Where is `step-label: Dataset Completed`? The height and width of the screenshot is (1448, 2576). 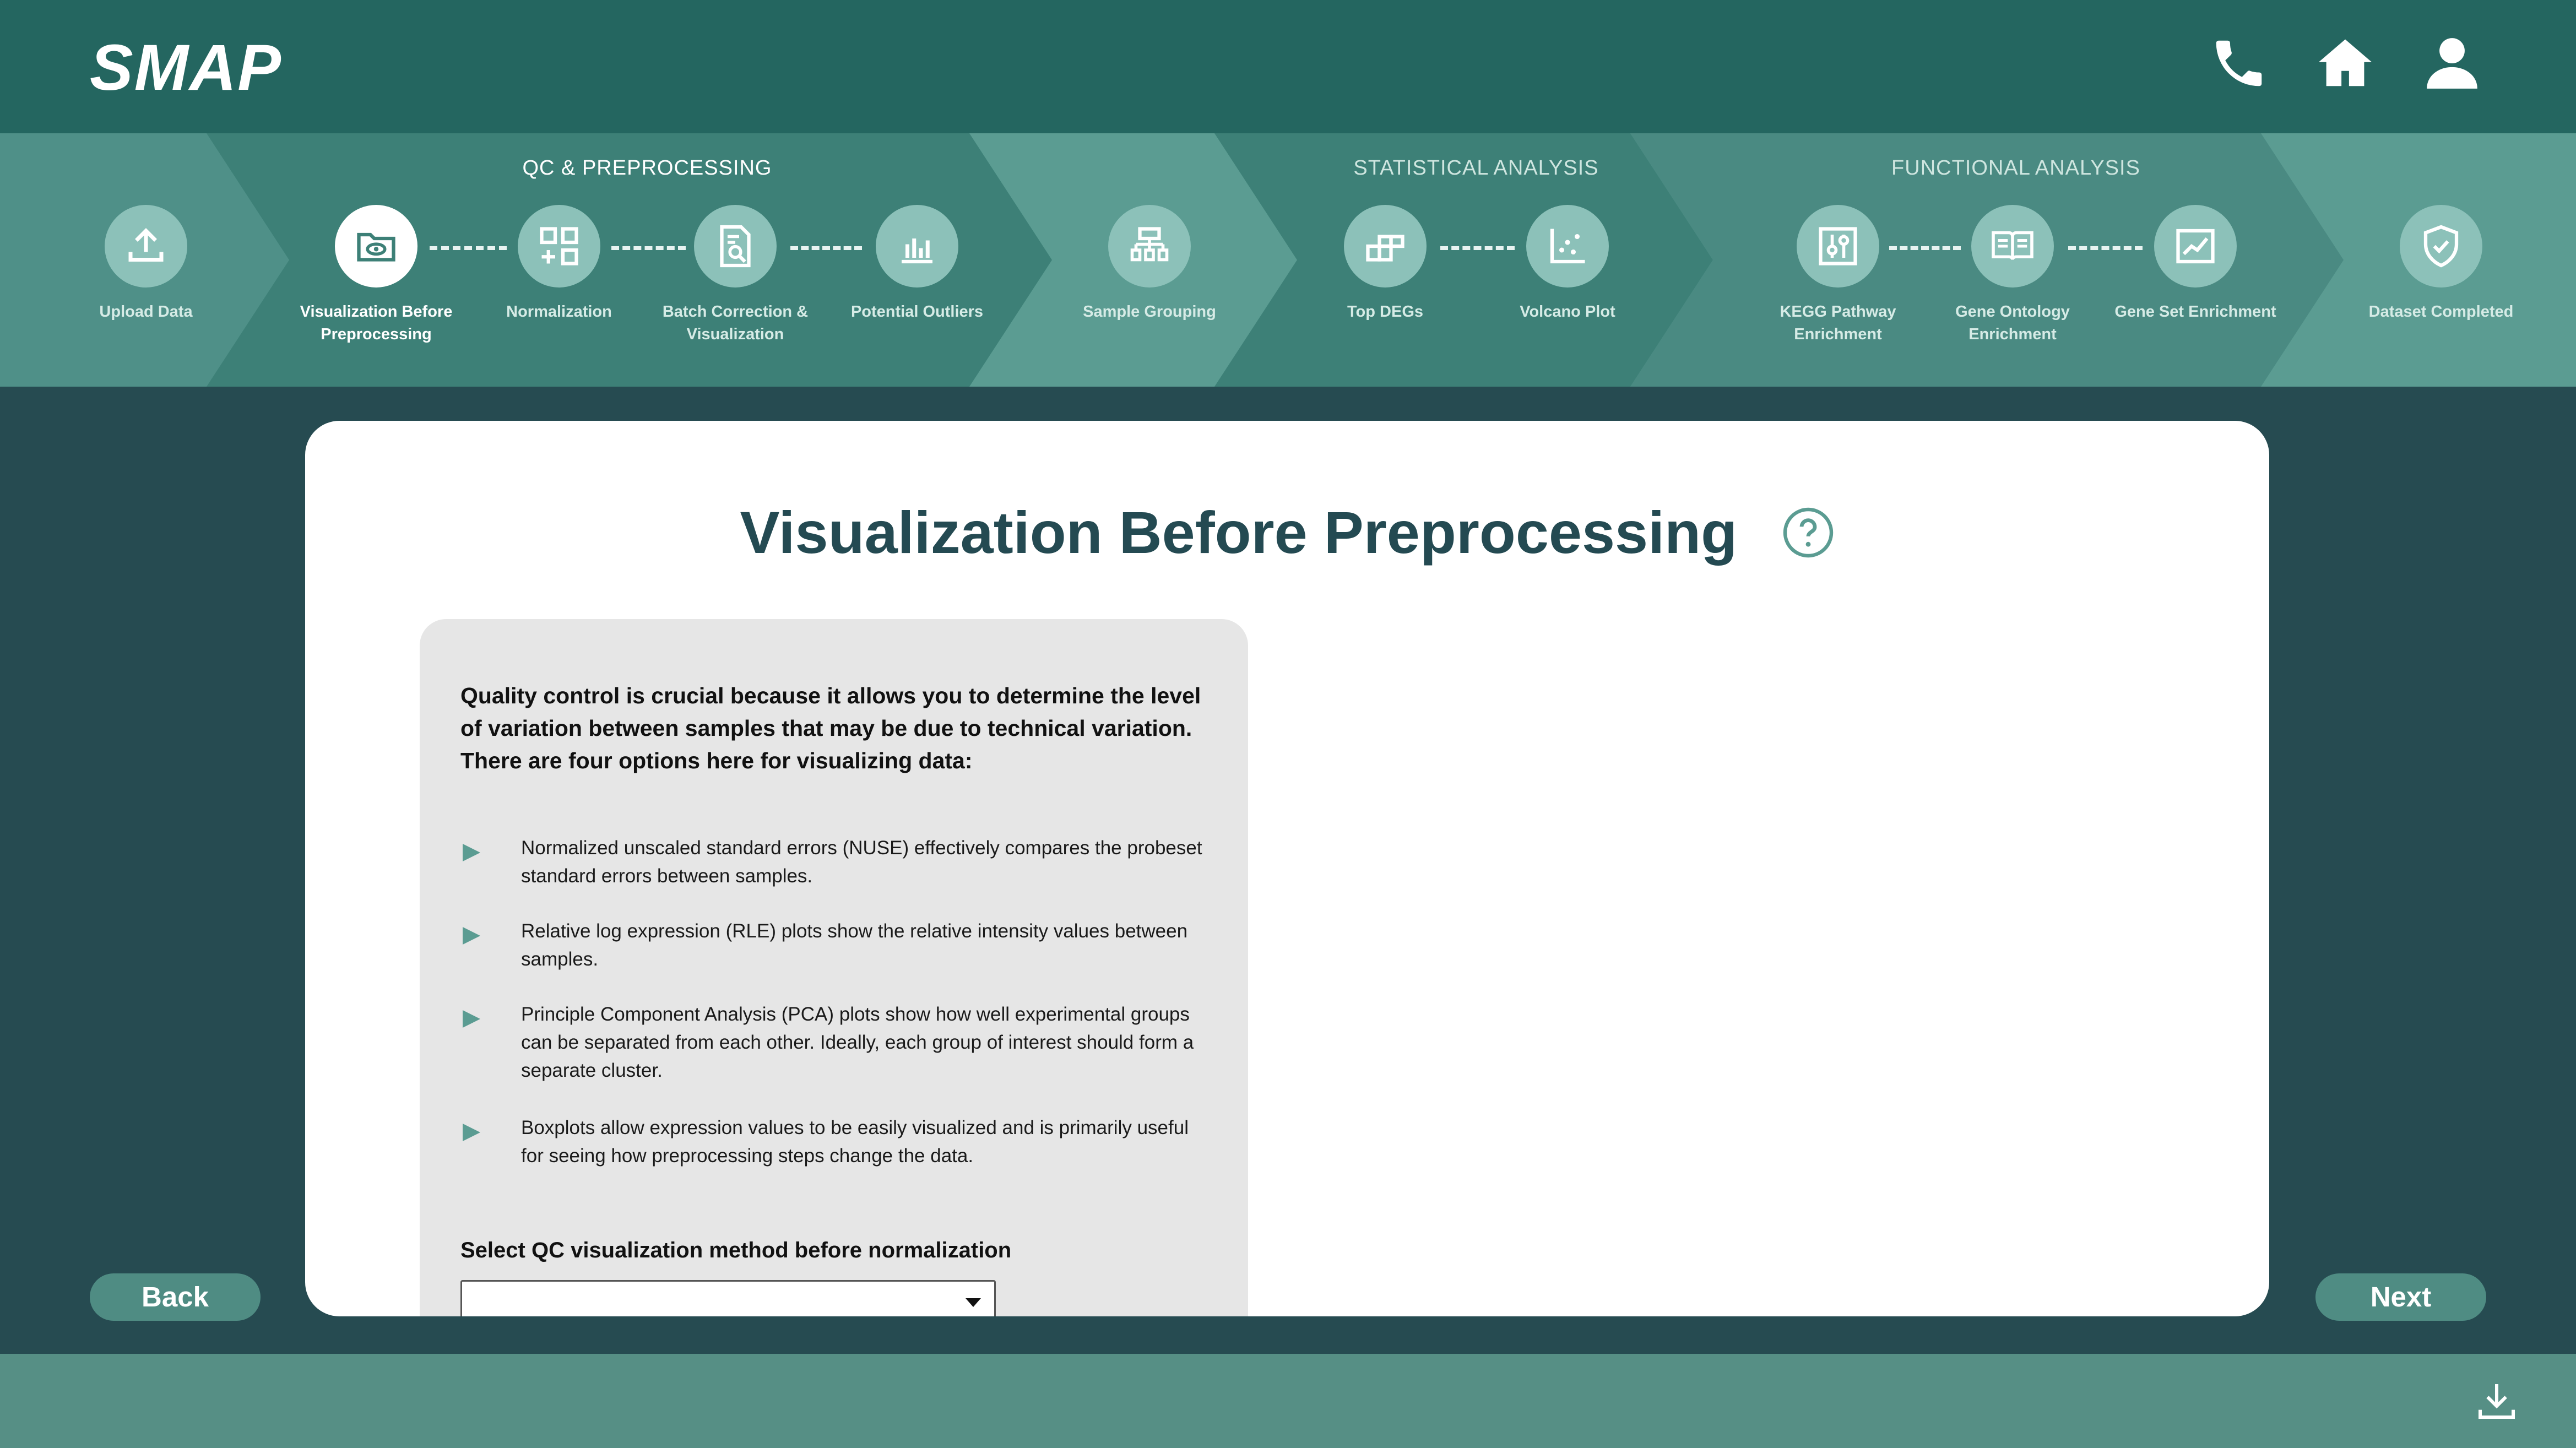 step-label: Dataset Completed is located at coordinates (2441, 312).